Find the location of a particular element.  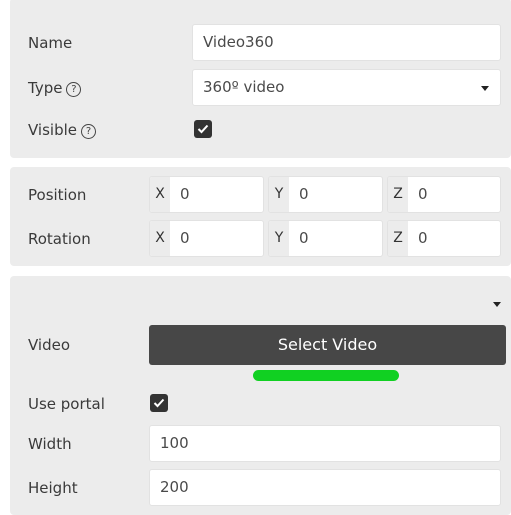

visible-checkbox is located at coordinates (203, 129).